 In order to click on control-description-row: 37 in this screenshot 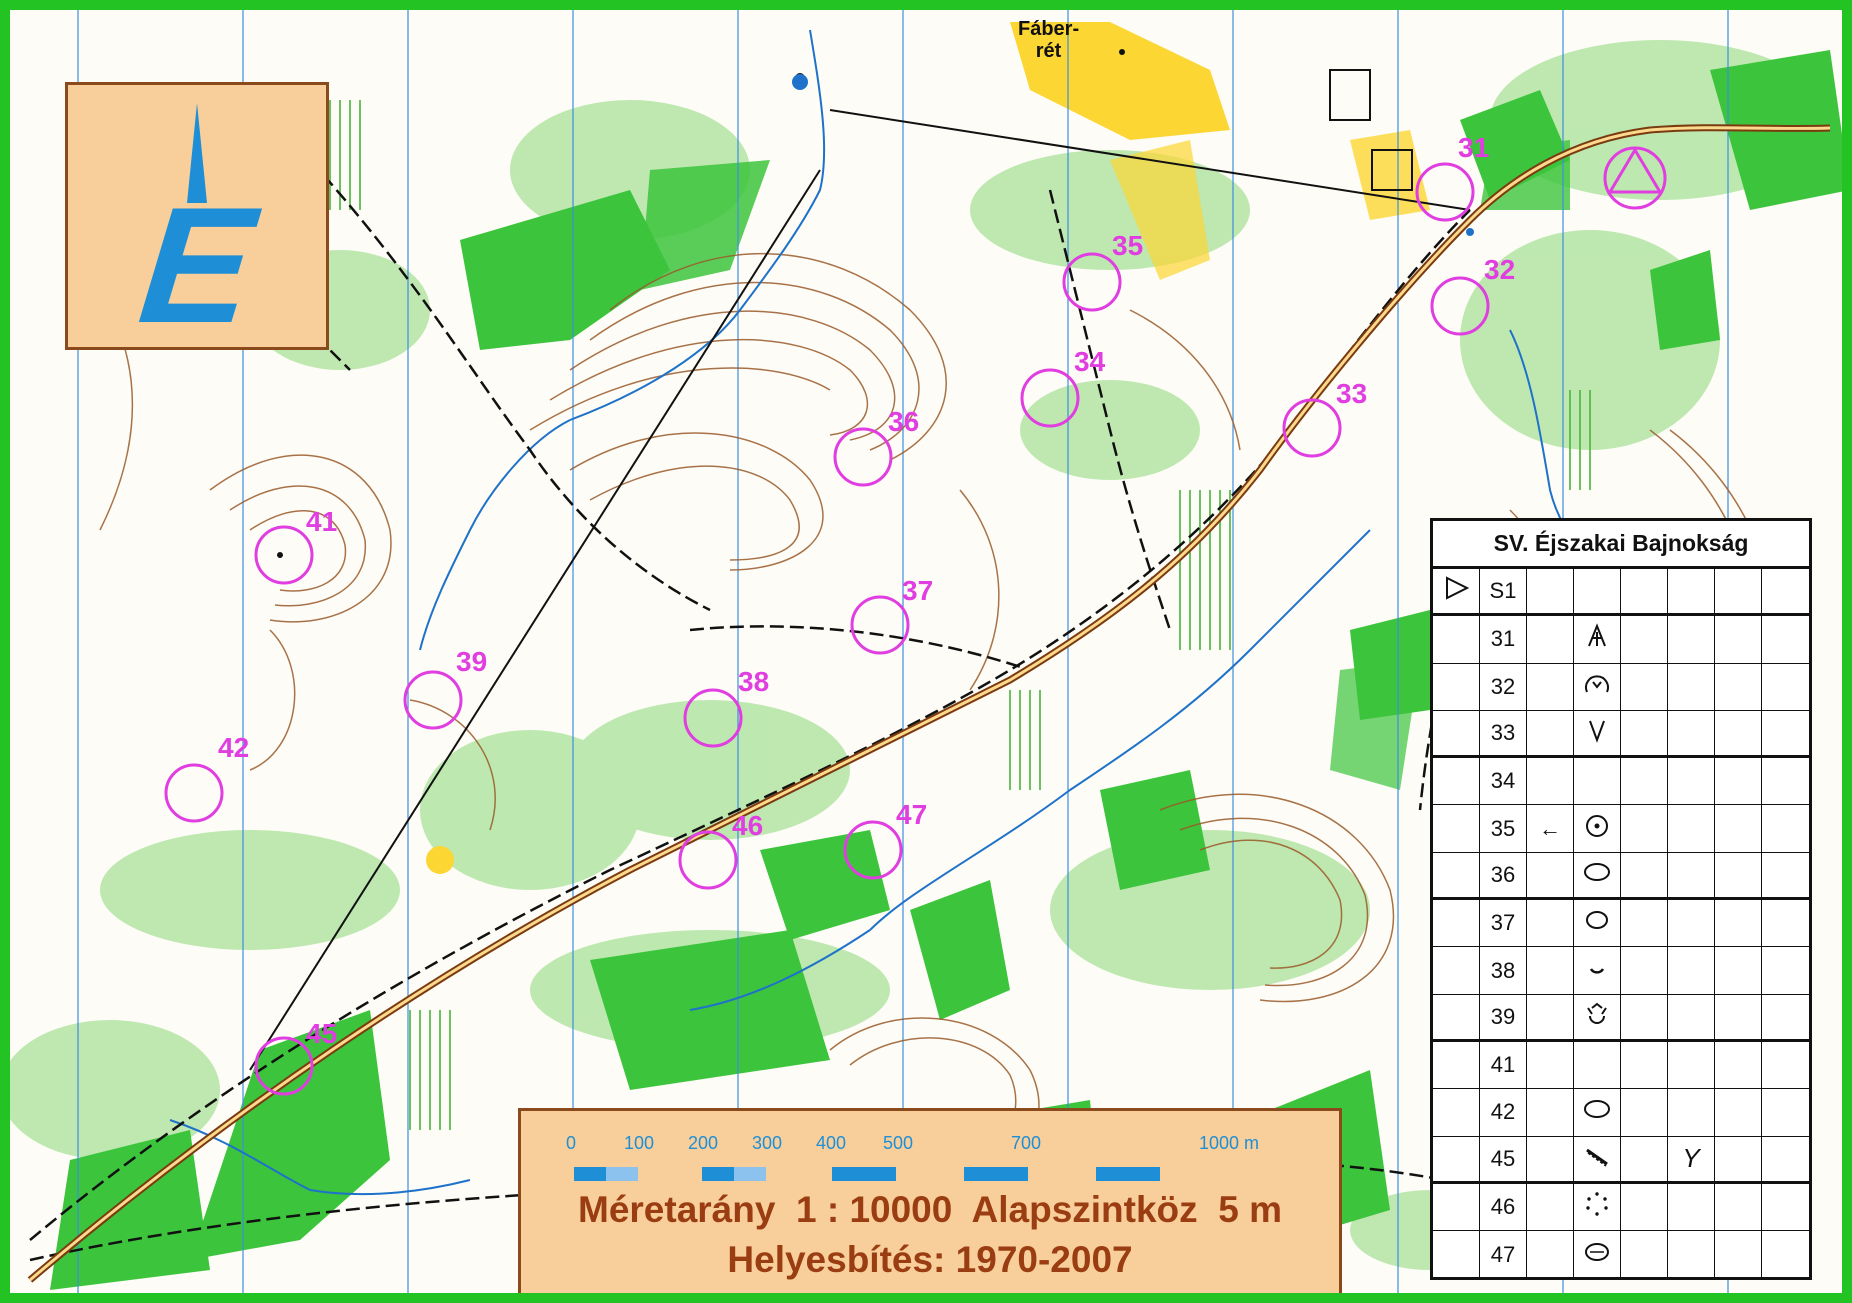, I will do `click(1621, 924)`.